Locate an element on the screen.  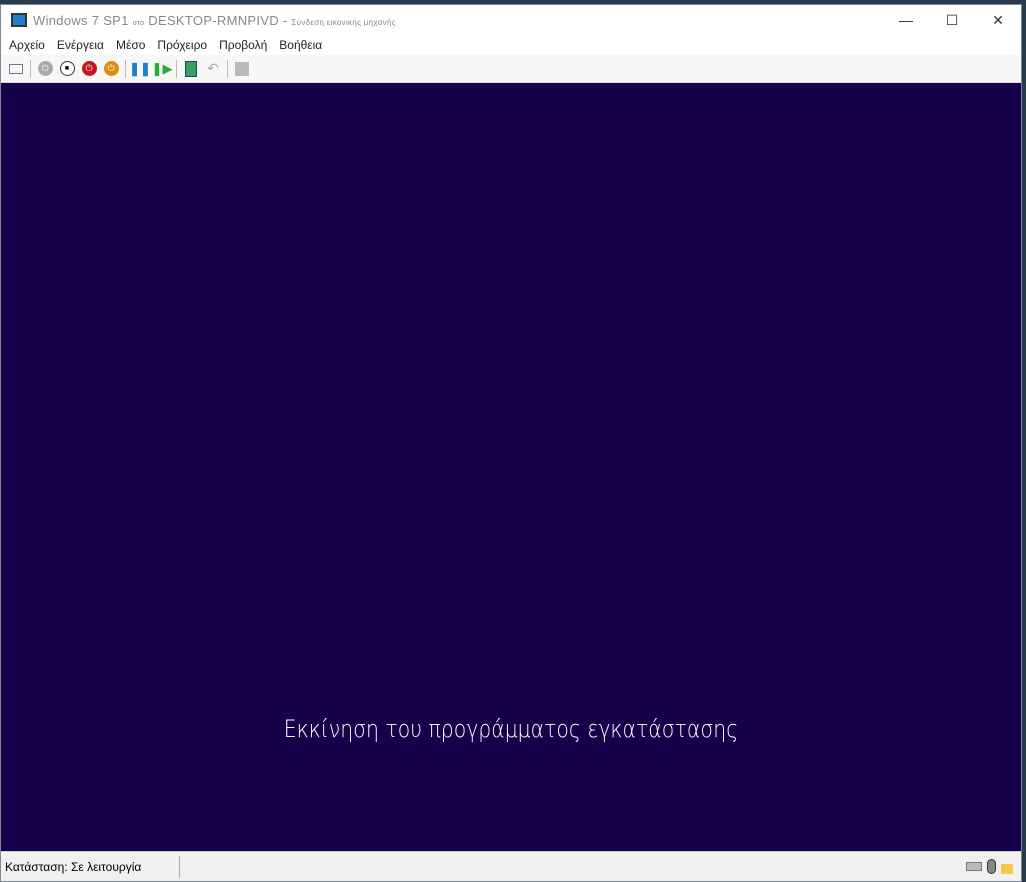
revert-icon: ↶ is located at coordinates (213, 68).